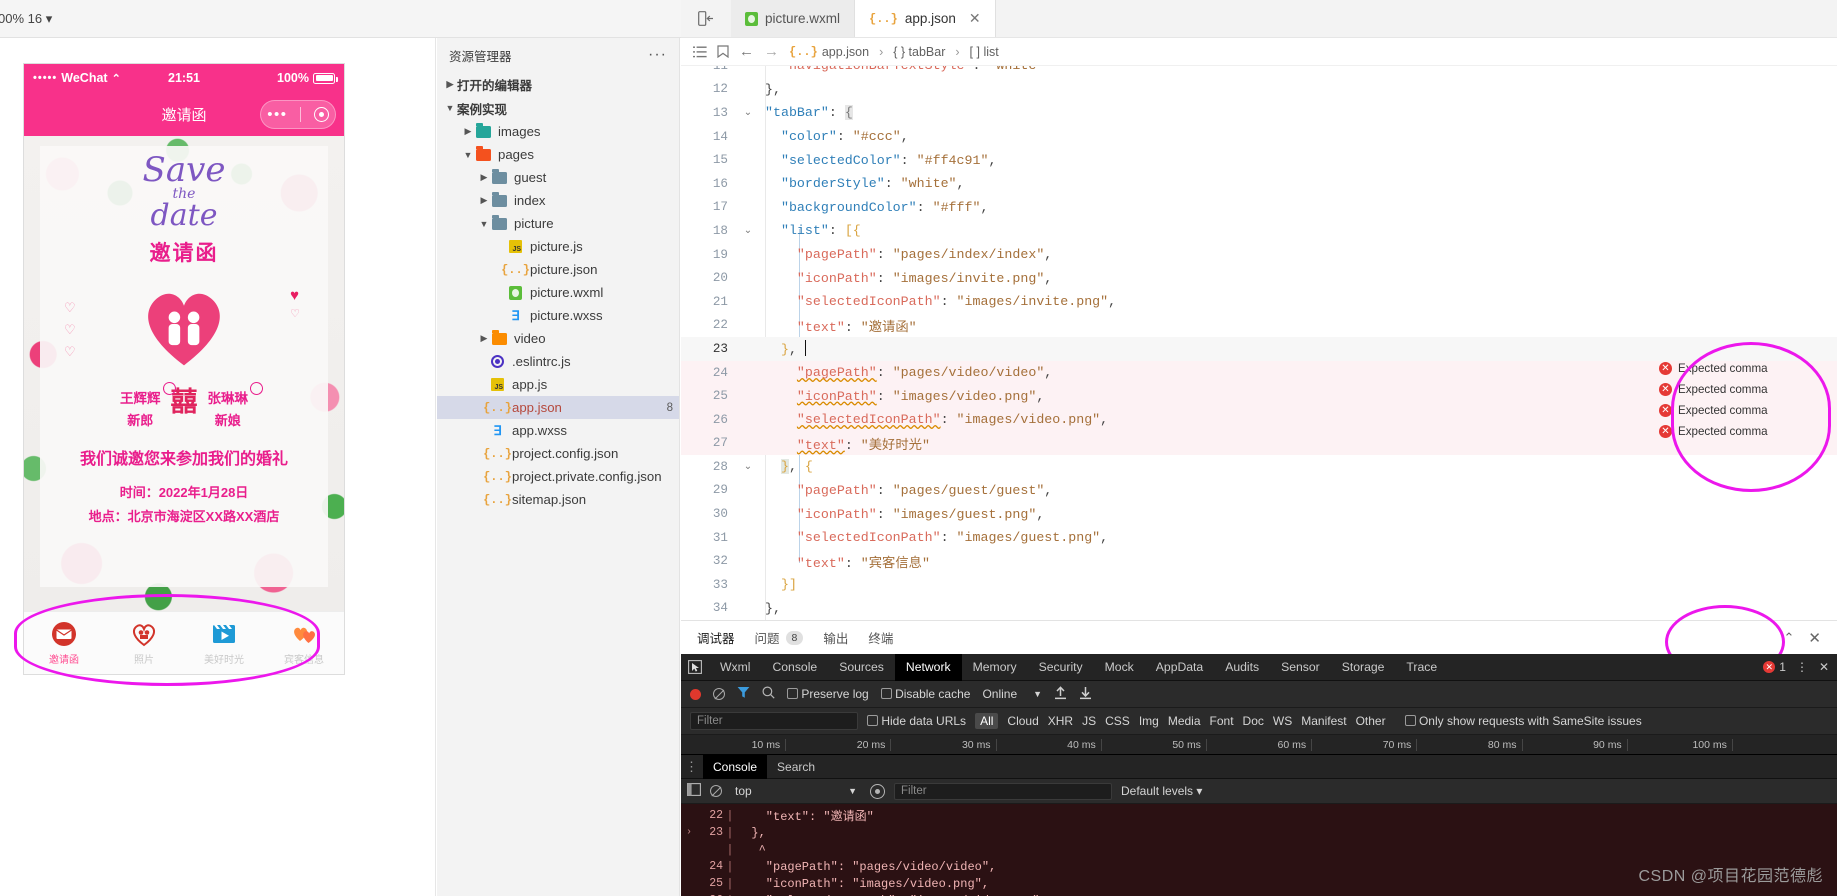 Image resolution: width=1837 pixels, height=896 pixels. Describe the element at coordinates (1003, 791) in the screenshot. I see `console-filter-input: Filter` at that location.